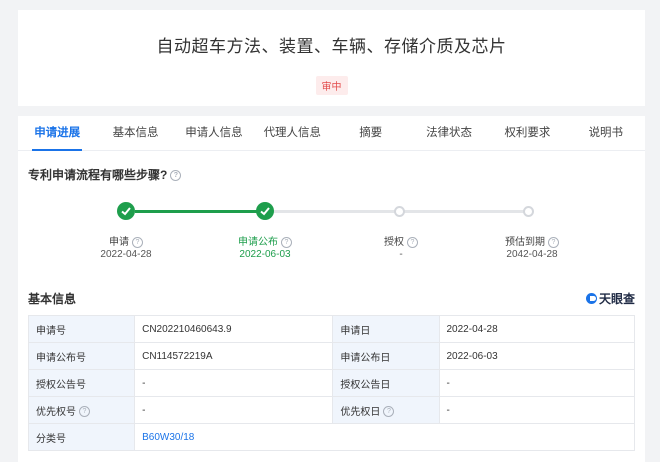  Describe the element at coordinates (532, 254) in the screenshot. I see `step-date: 2042-04-28` at that location.